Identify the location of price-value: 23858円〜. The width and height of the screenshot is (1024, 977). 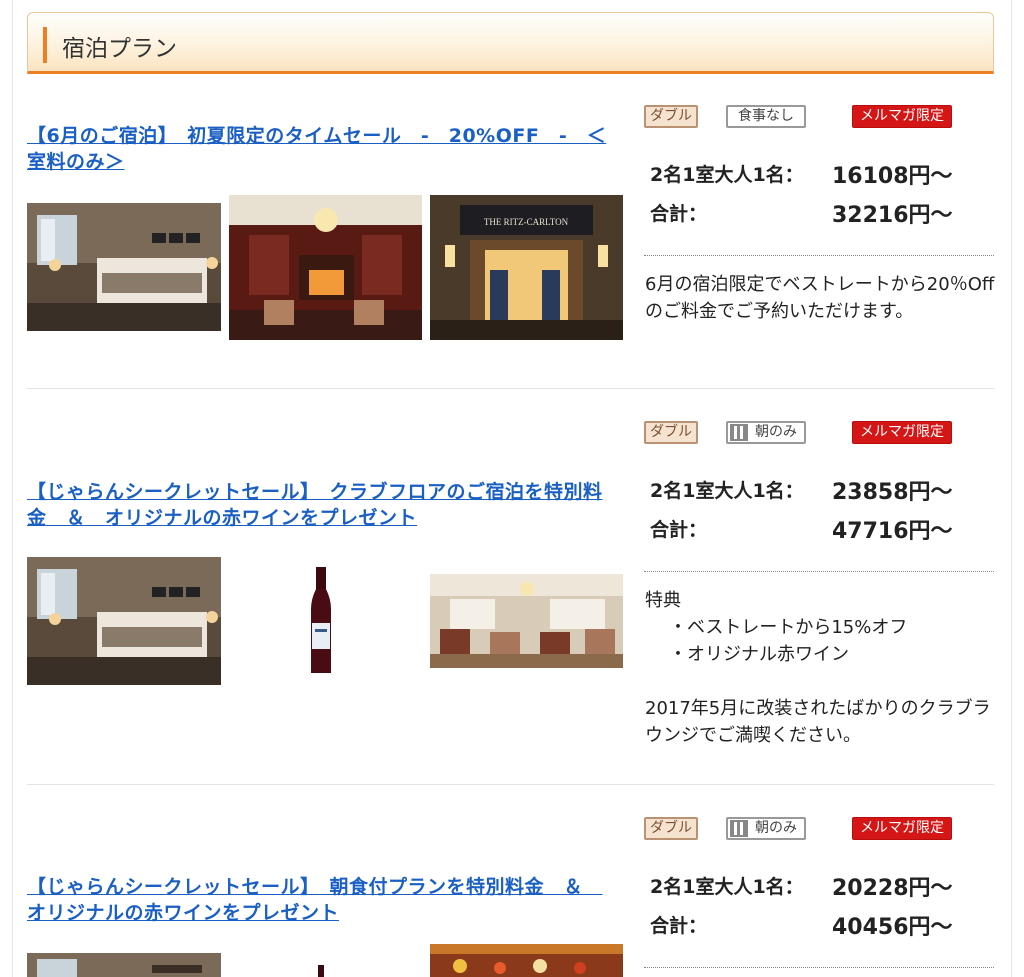
(892, 492).